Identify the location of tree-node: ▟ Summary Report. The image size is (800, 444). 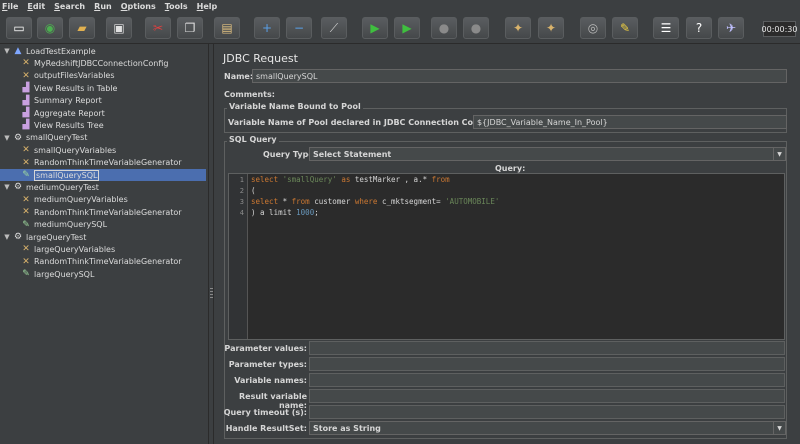
(51, 101).